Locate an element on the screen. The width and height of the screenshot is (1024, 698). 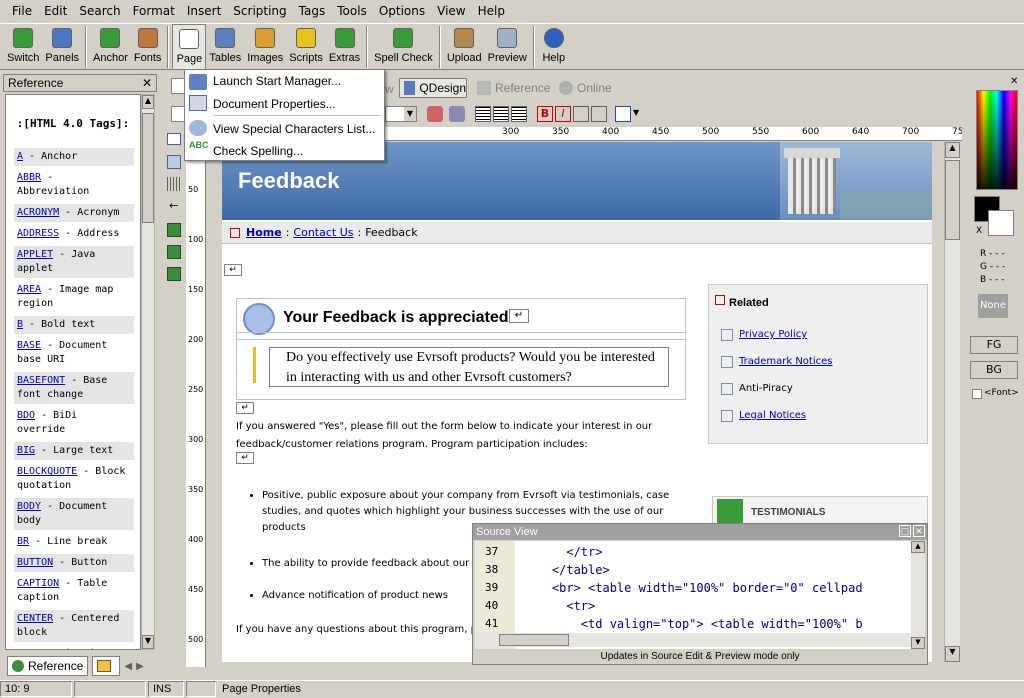
source-scrollbar: ▲ ▼ is located at coordinates (918, 595).